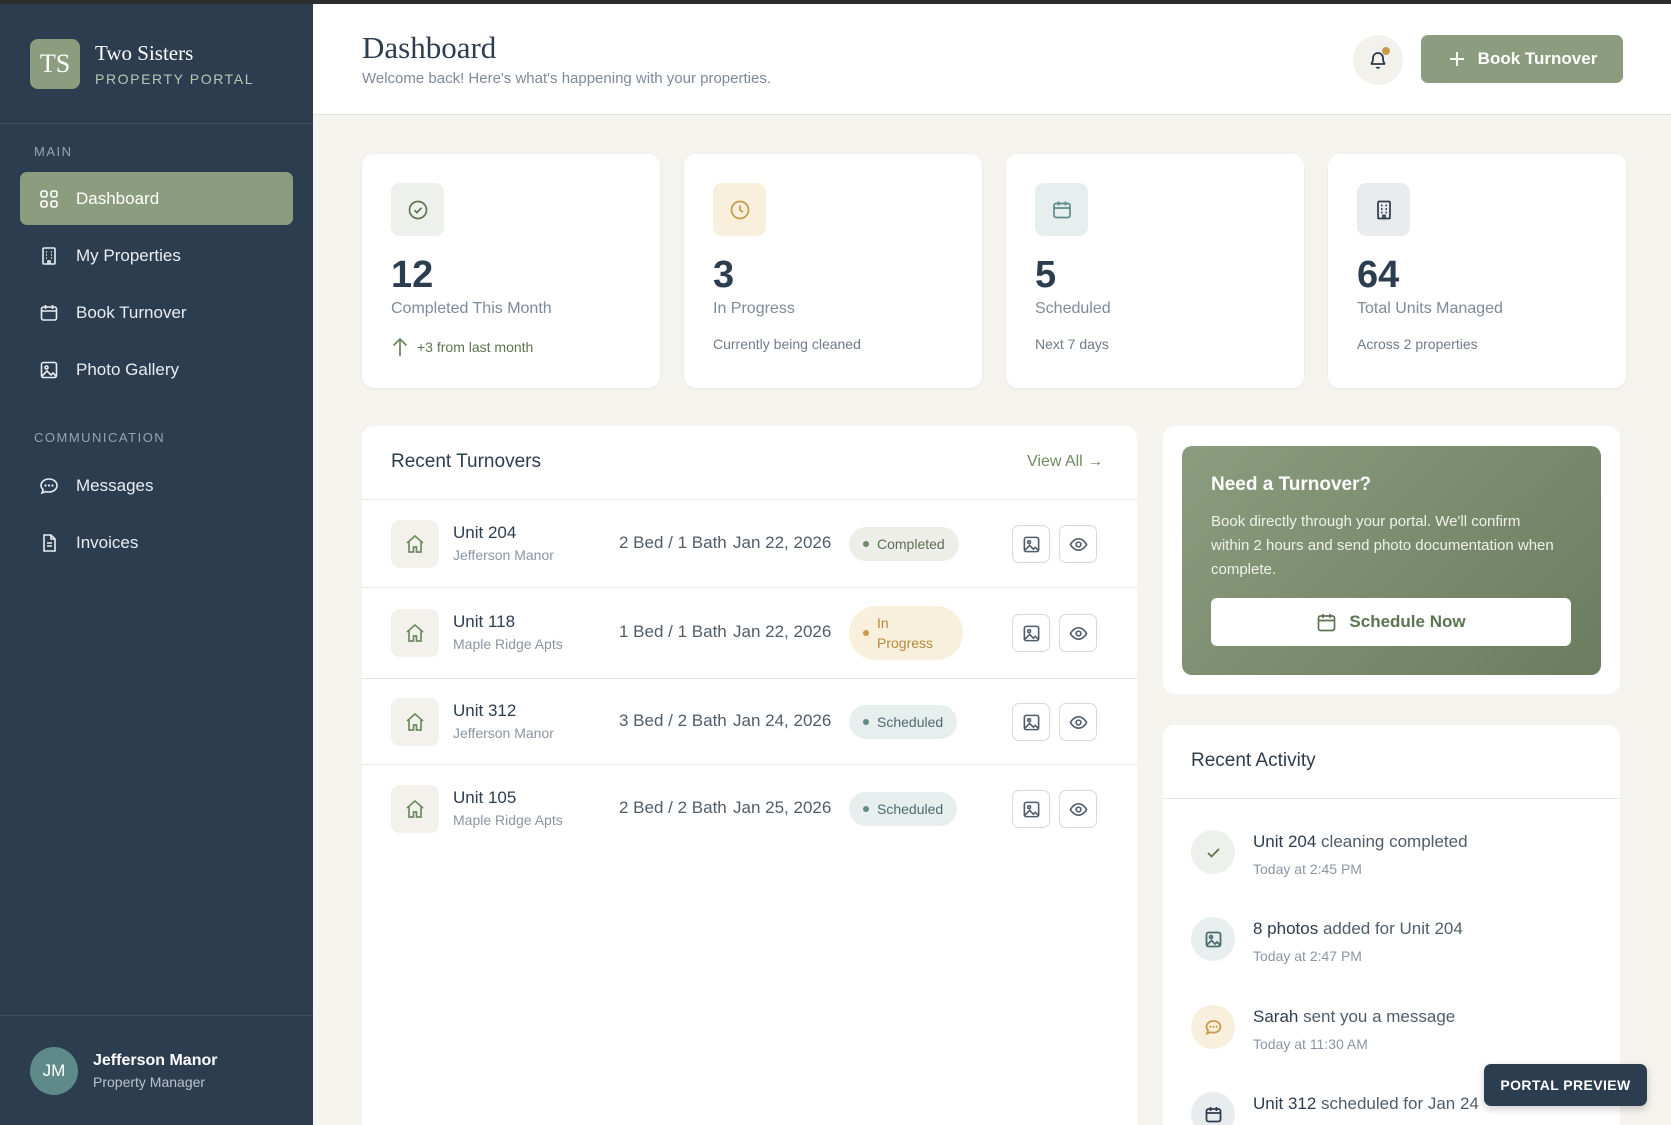 This screenshot has width=1671, height=1125. Describe the element at coordinates (1565, 1085) in the screenshot. I see `portal-preview-badge: PORTAL PREVIEW` at that location.